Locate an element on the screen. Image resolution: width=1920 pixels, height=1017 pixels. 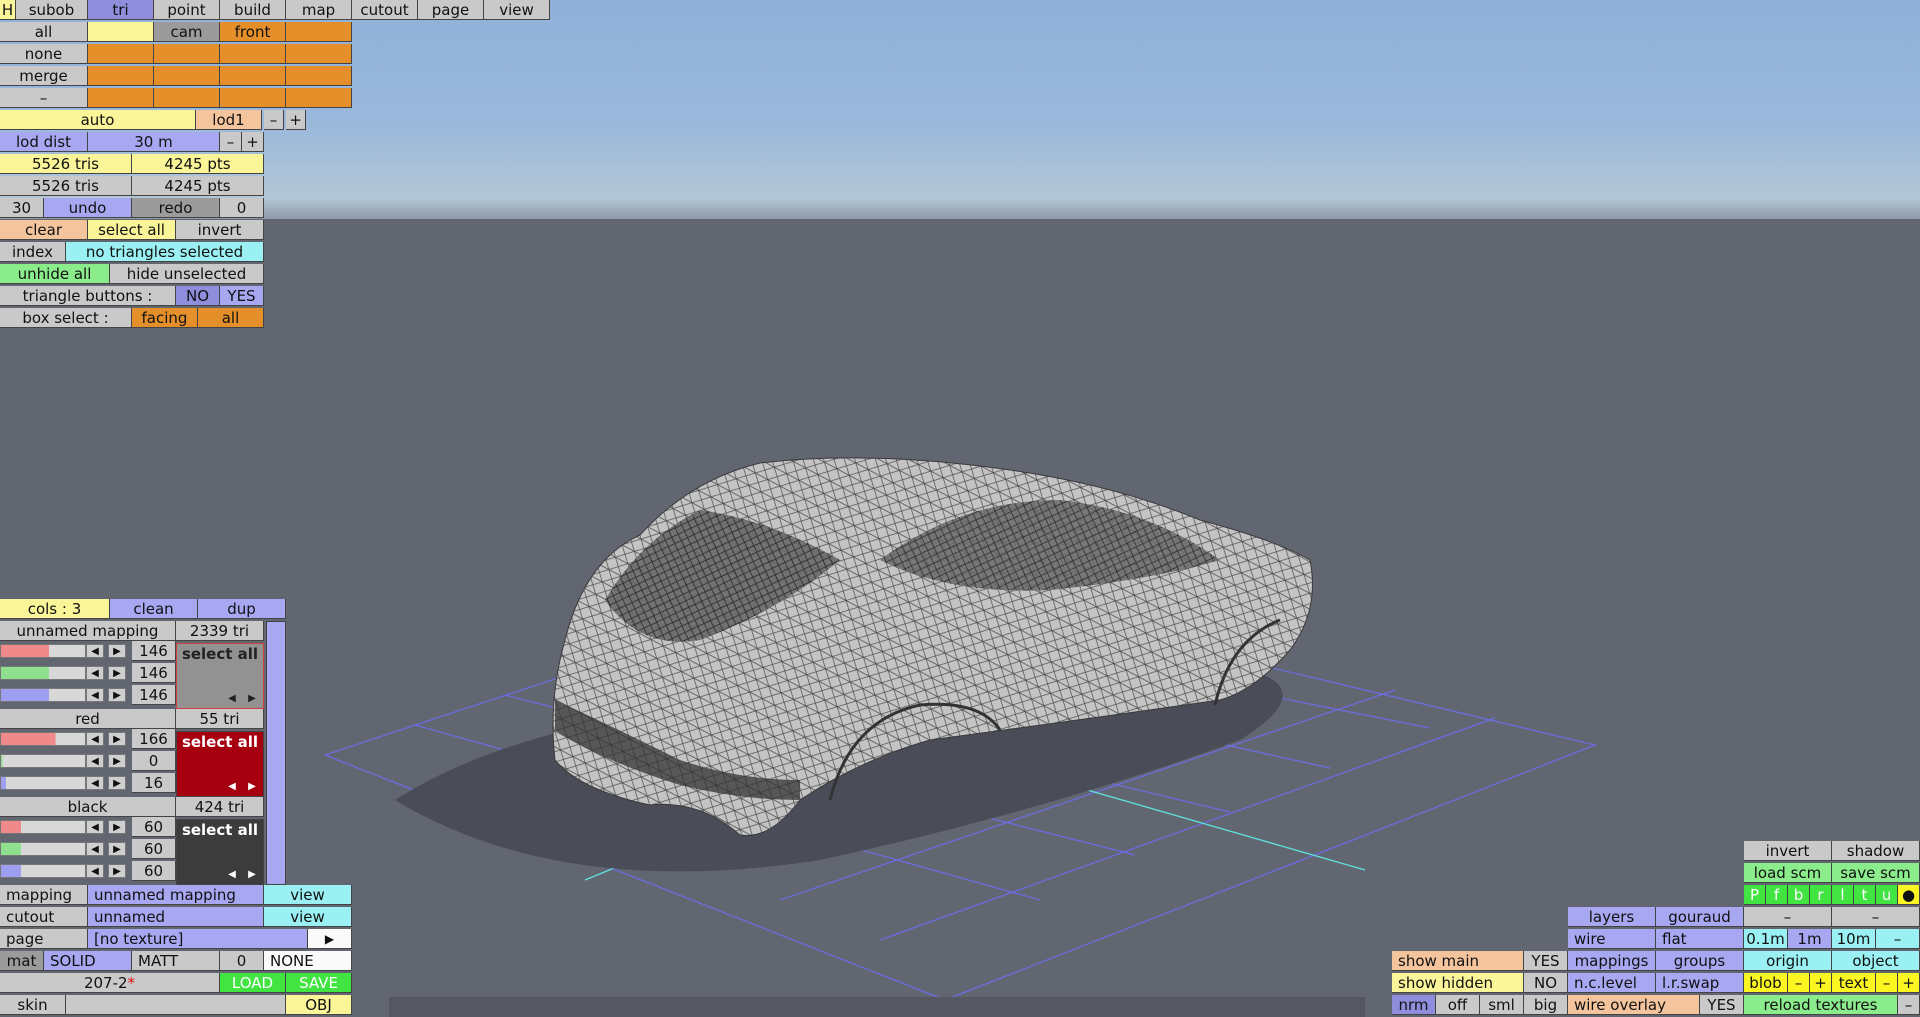
clean-button: clean is located at coordinates (154, 609).